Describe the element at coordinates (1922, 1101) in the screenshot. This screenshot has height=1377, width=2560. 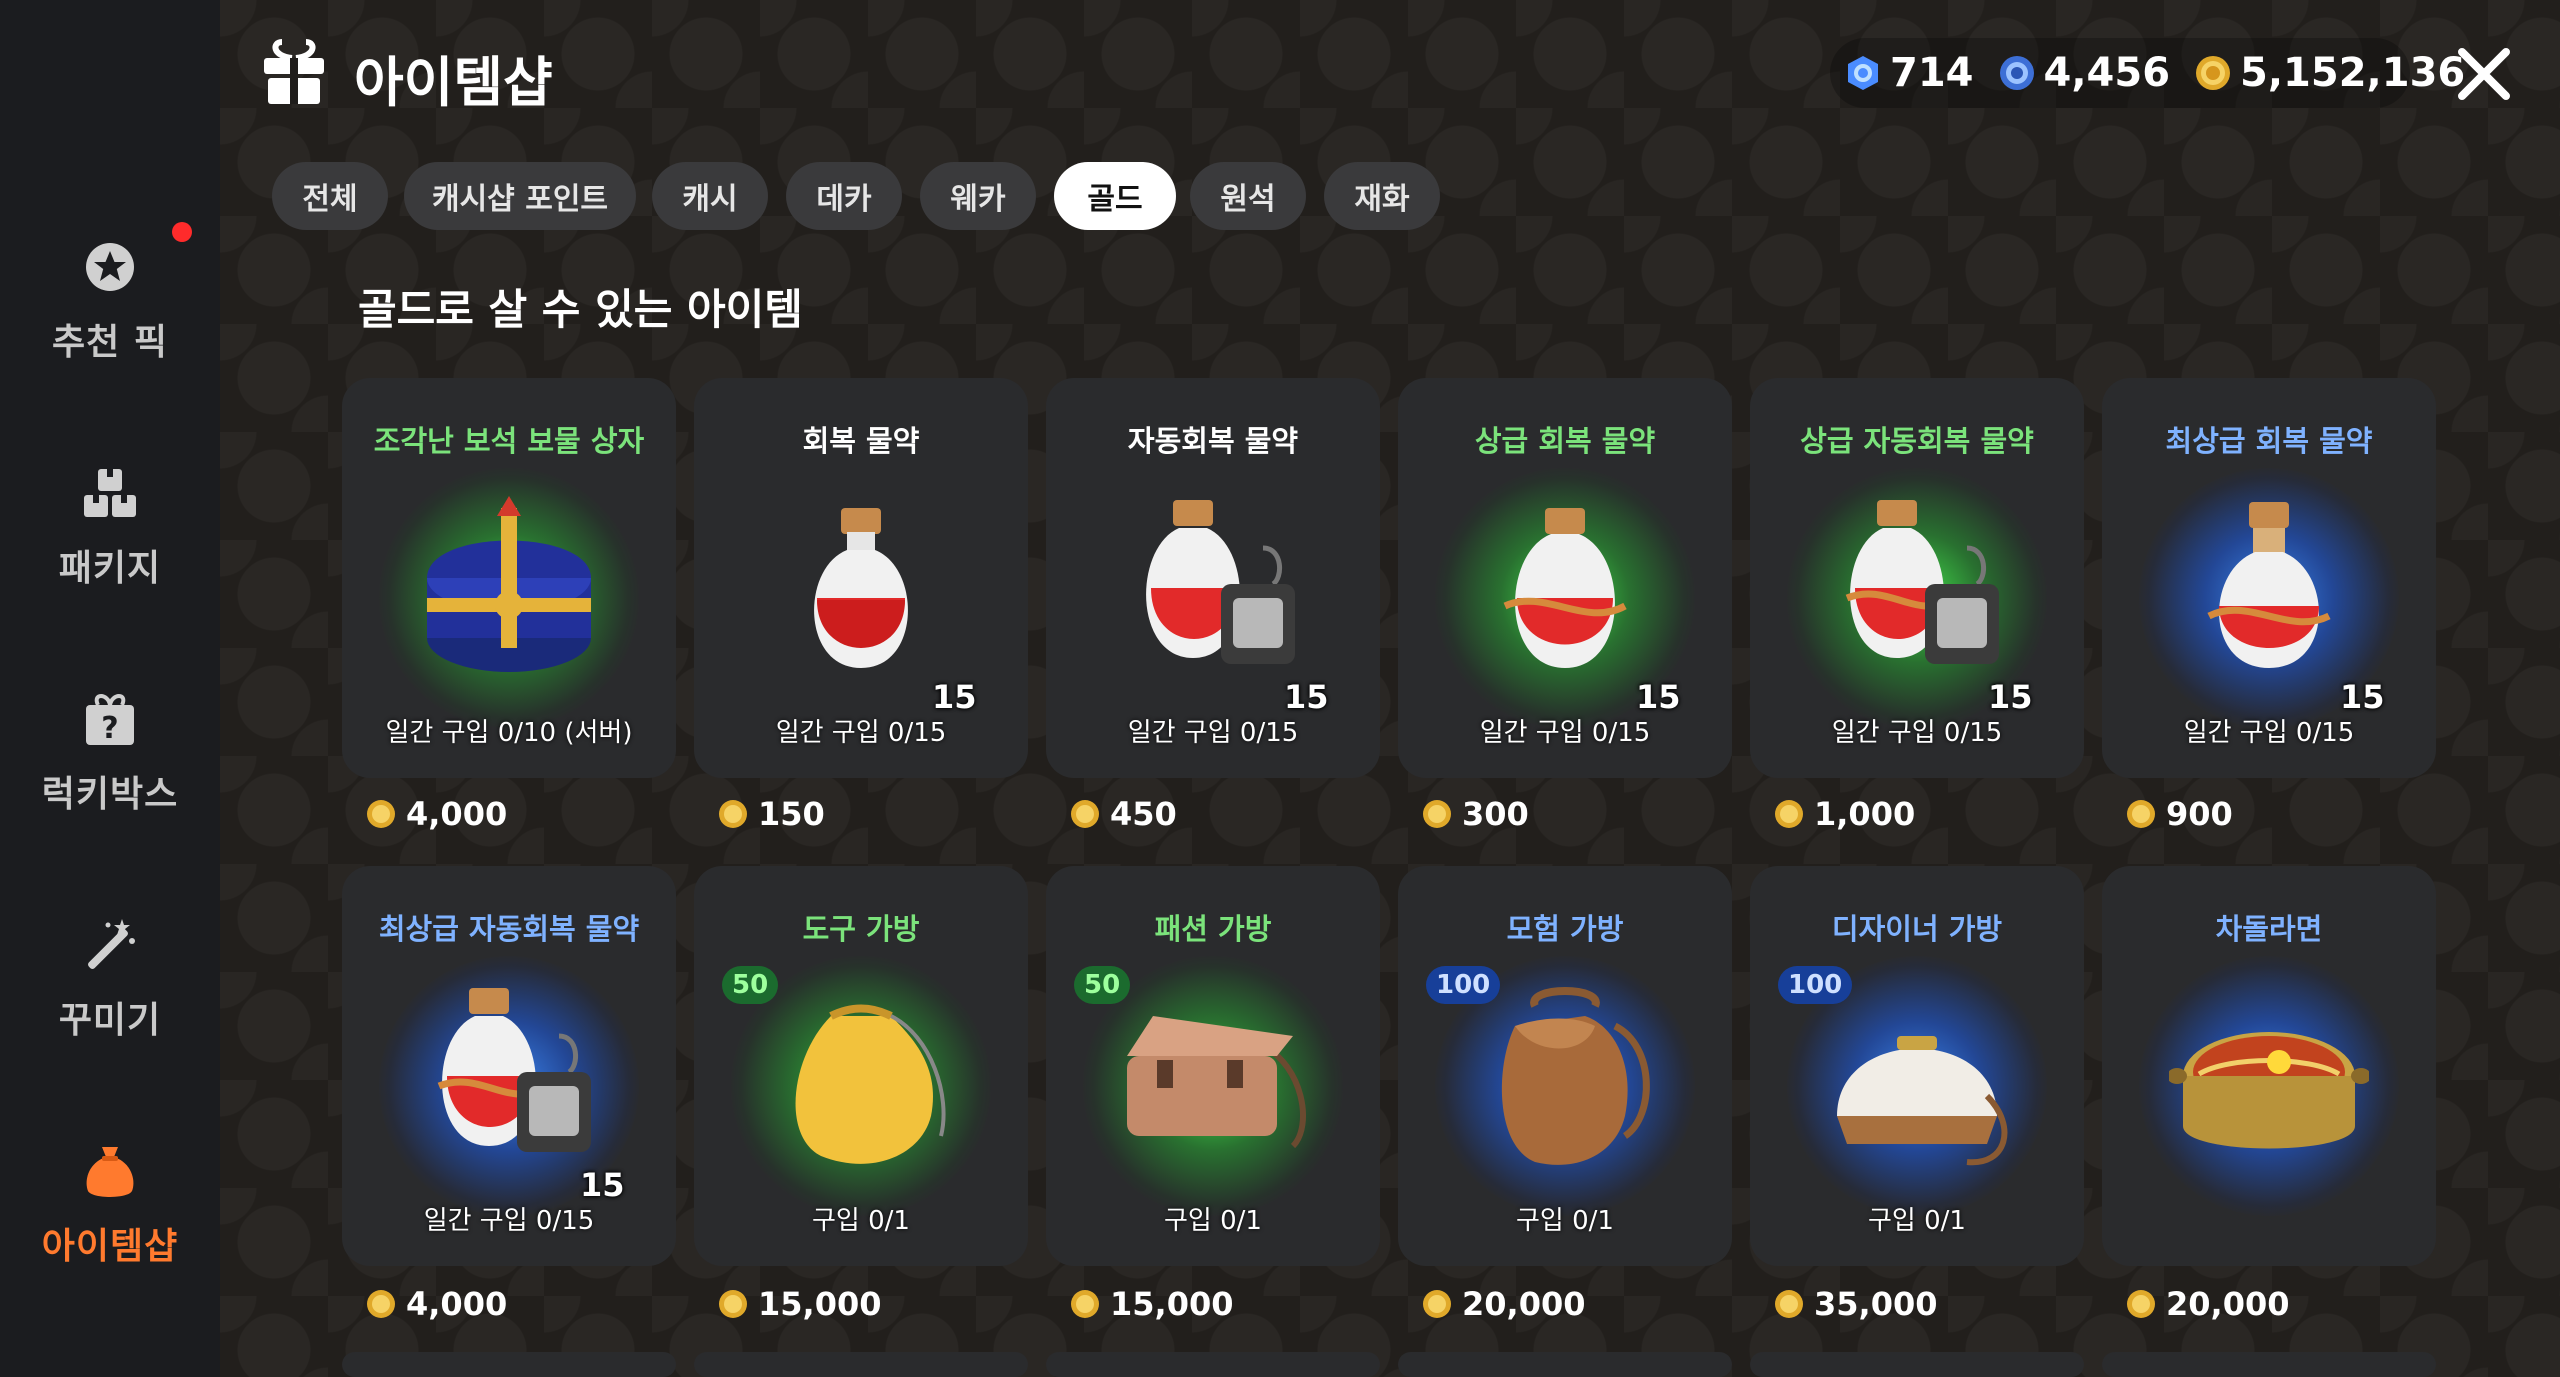
I see `designer-bag-icon` at that location.